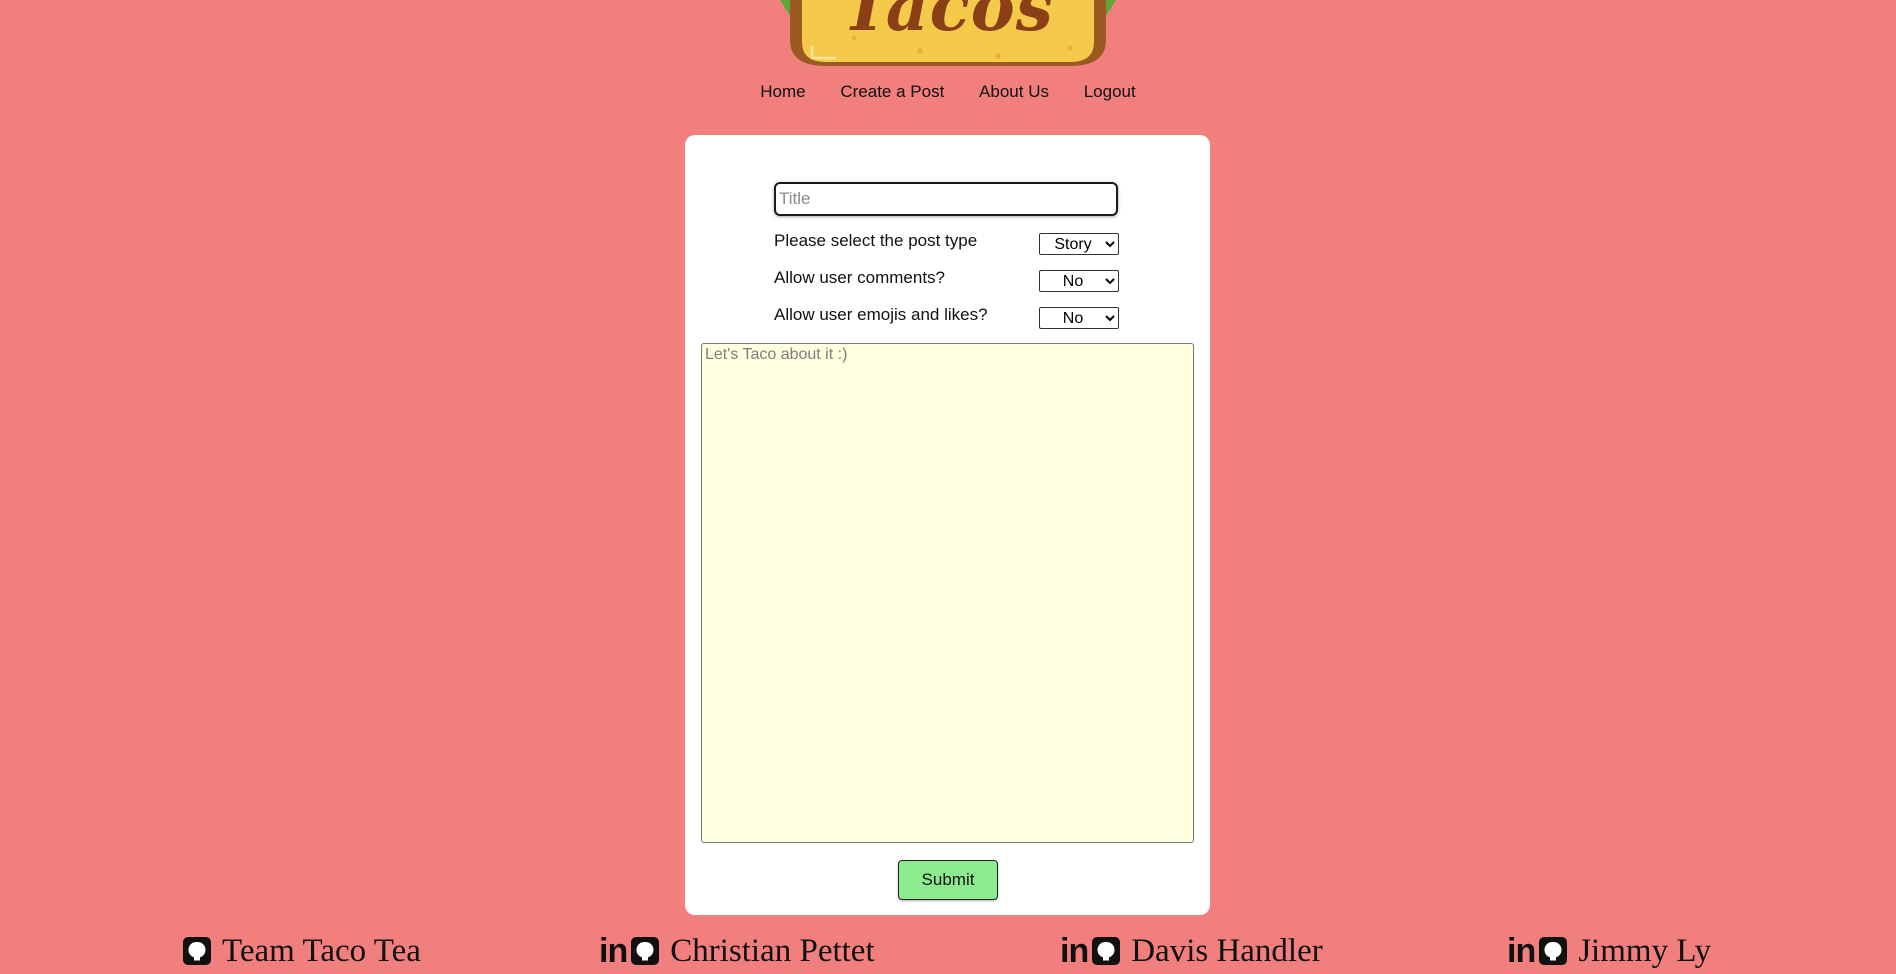  Describe the element at coordinates (1645, 950) in the screenshot. I see `member-name: Jimmy Ly` at that location.